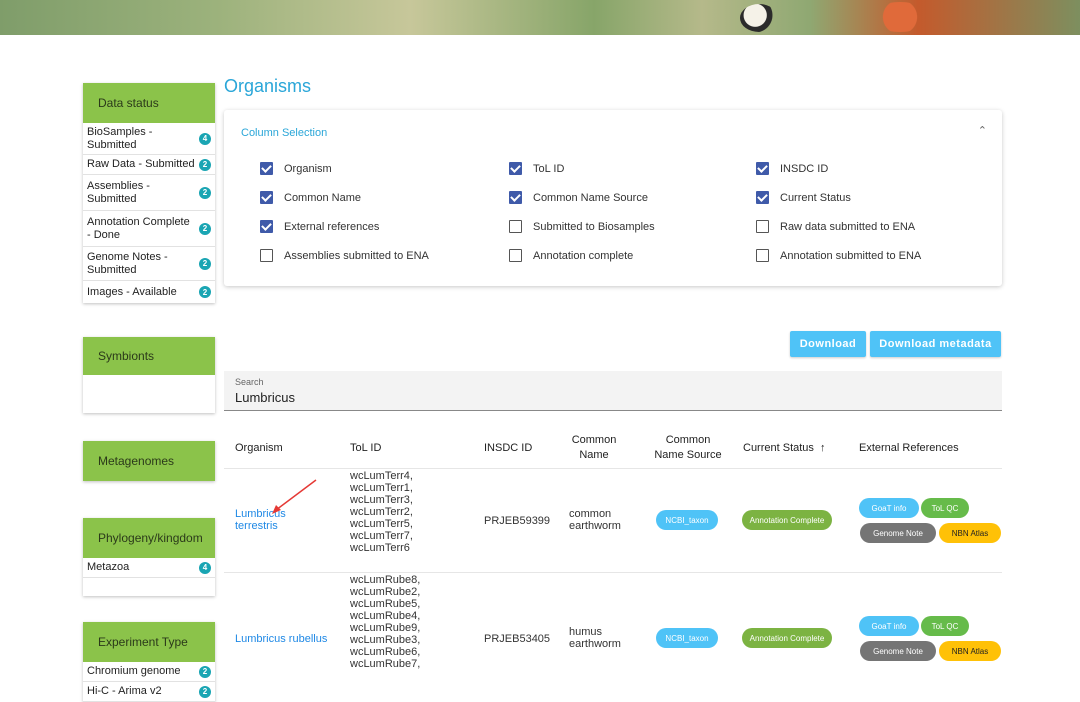 The image size is (1080, 702). Describe the element at coordinates (365, 448) in the screenshot. I see `column-header-tol-id: ToL ID` at that location.